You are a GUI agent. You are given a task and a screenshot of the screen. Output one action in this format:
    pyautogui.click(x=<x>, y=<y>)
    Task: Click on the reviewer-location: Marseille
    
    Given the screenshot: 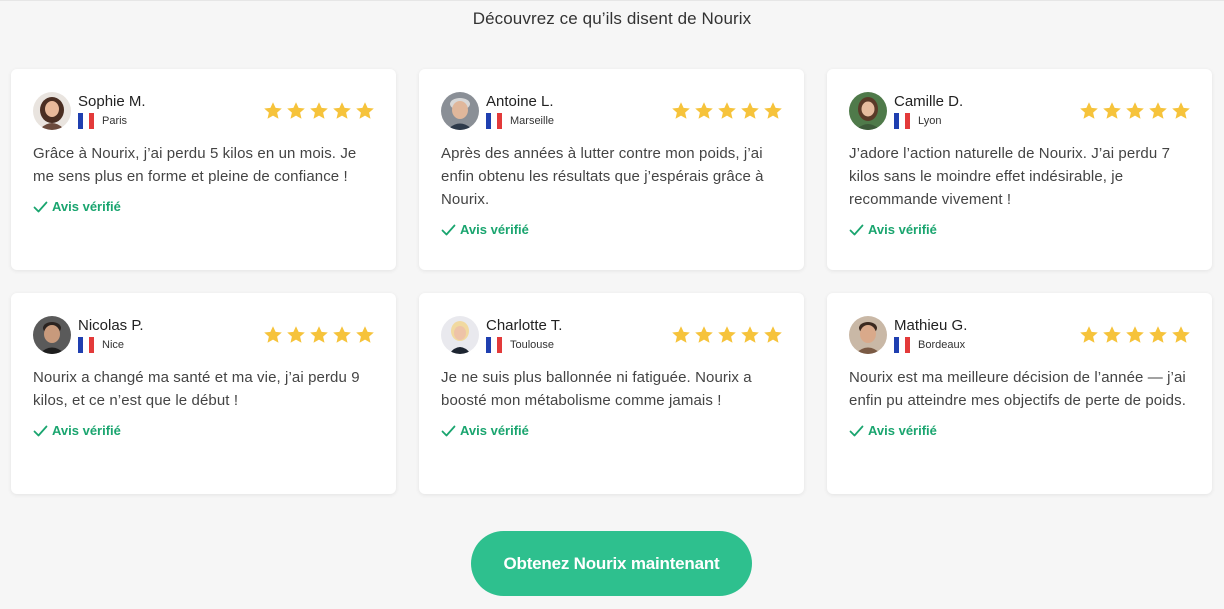 What is the action you would take?
    pyautogui.click(x=520, y=121)
    